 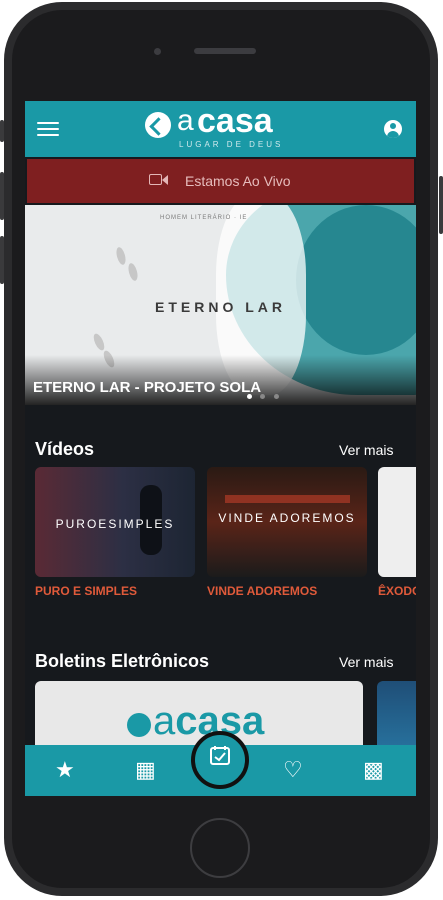 What do you see at coordinates (155, 179) in the screenshot?
I see `video-camera-icon` at bounding box center [155, 179].